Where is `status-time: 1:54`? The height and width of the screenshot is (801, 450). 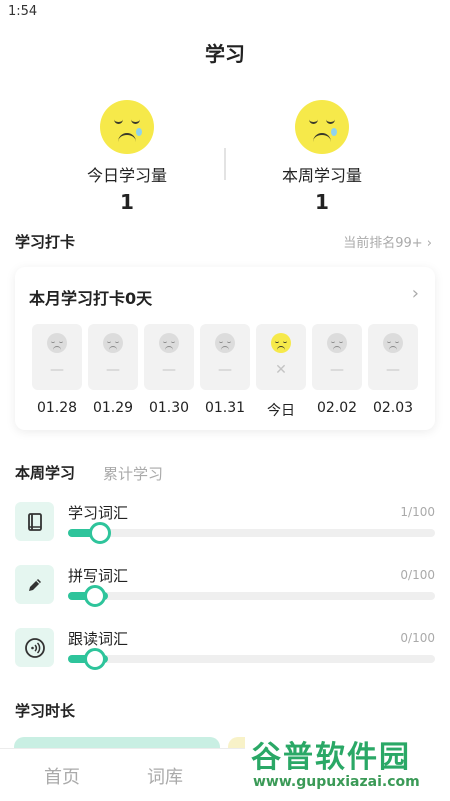
status-time: 1:54 is located at coordinates (23, 11).